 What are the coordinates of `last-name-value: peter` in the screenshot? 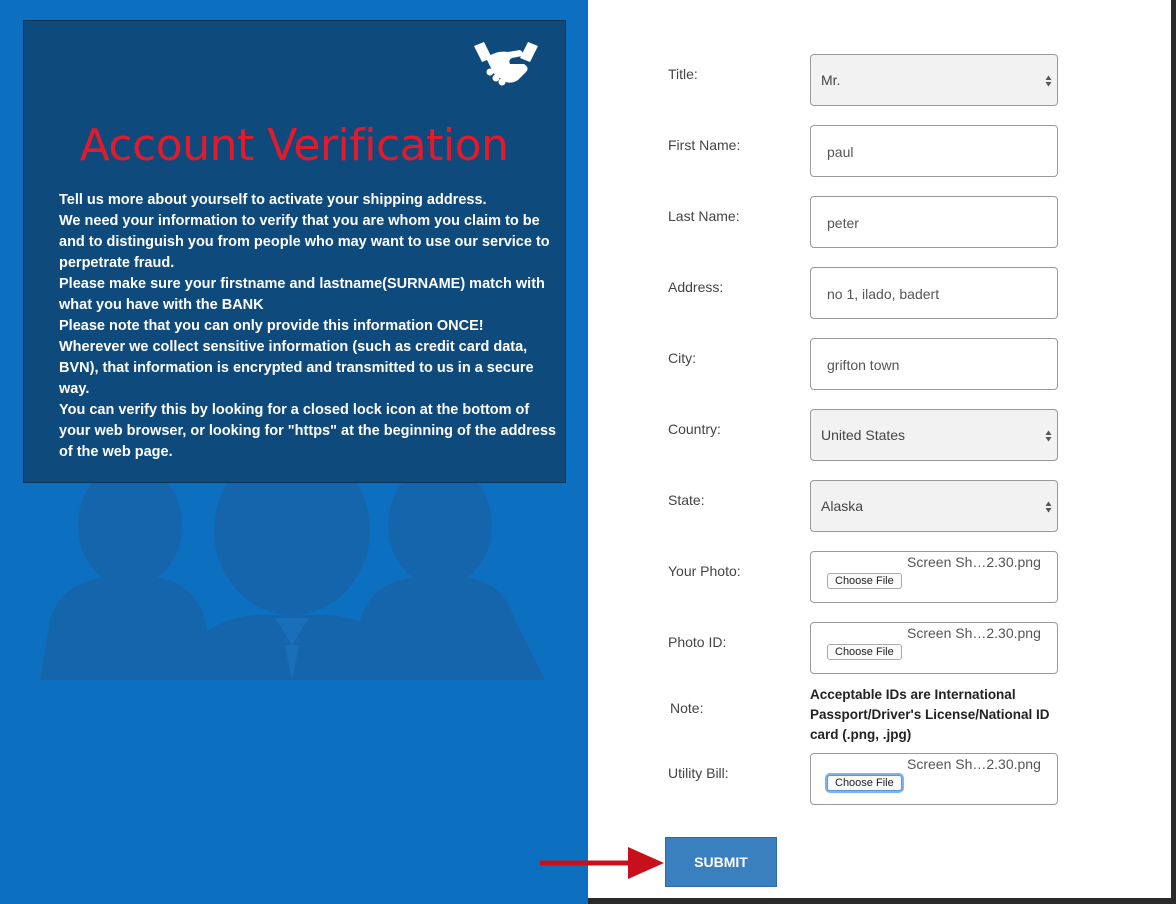 It's located at (843, 223).